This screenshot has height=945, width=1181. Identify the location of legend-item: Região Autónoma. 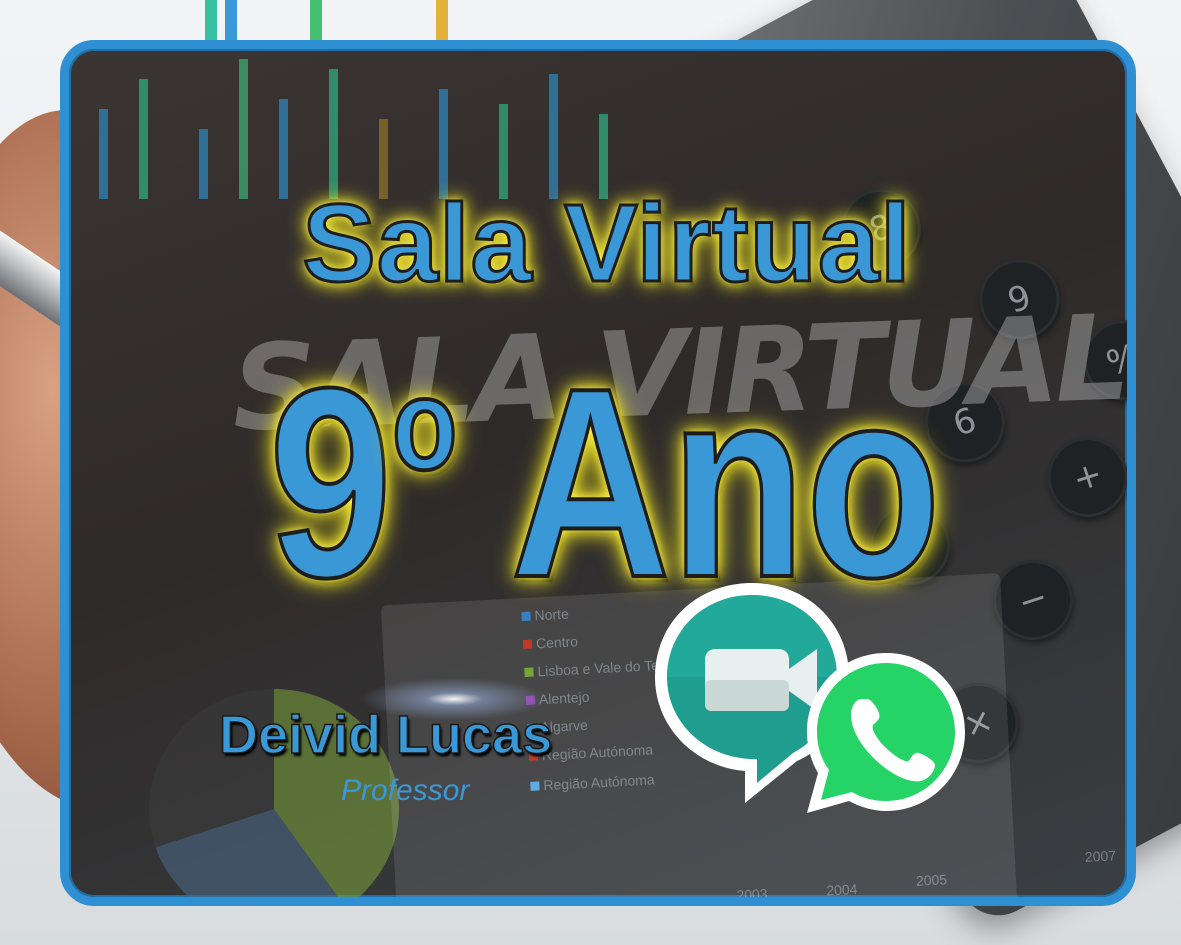
(592, 782).